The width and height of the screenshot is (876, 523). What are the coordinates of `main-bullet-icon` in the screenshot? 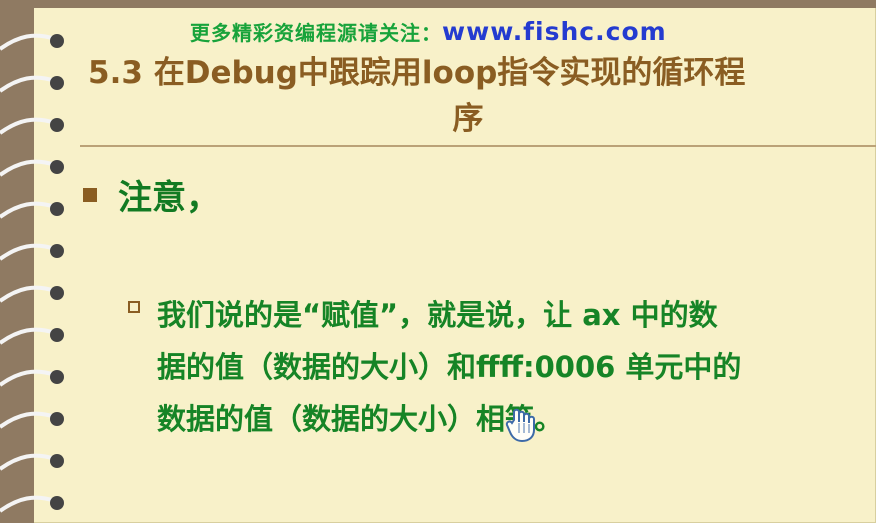 It's located at (90, 195).